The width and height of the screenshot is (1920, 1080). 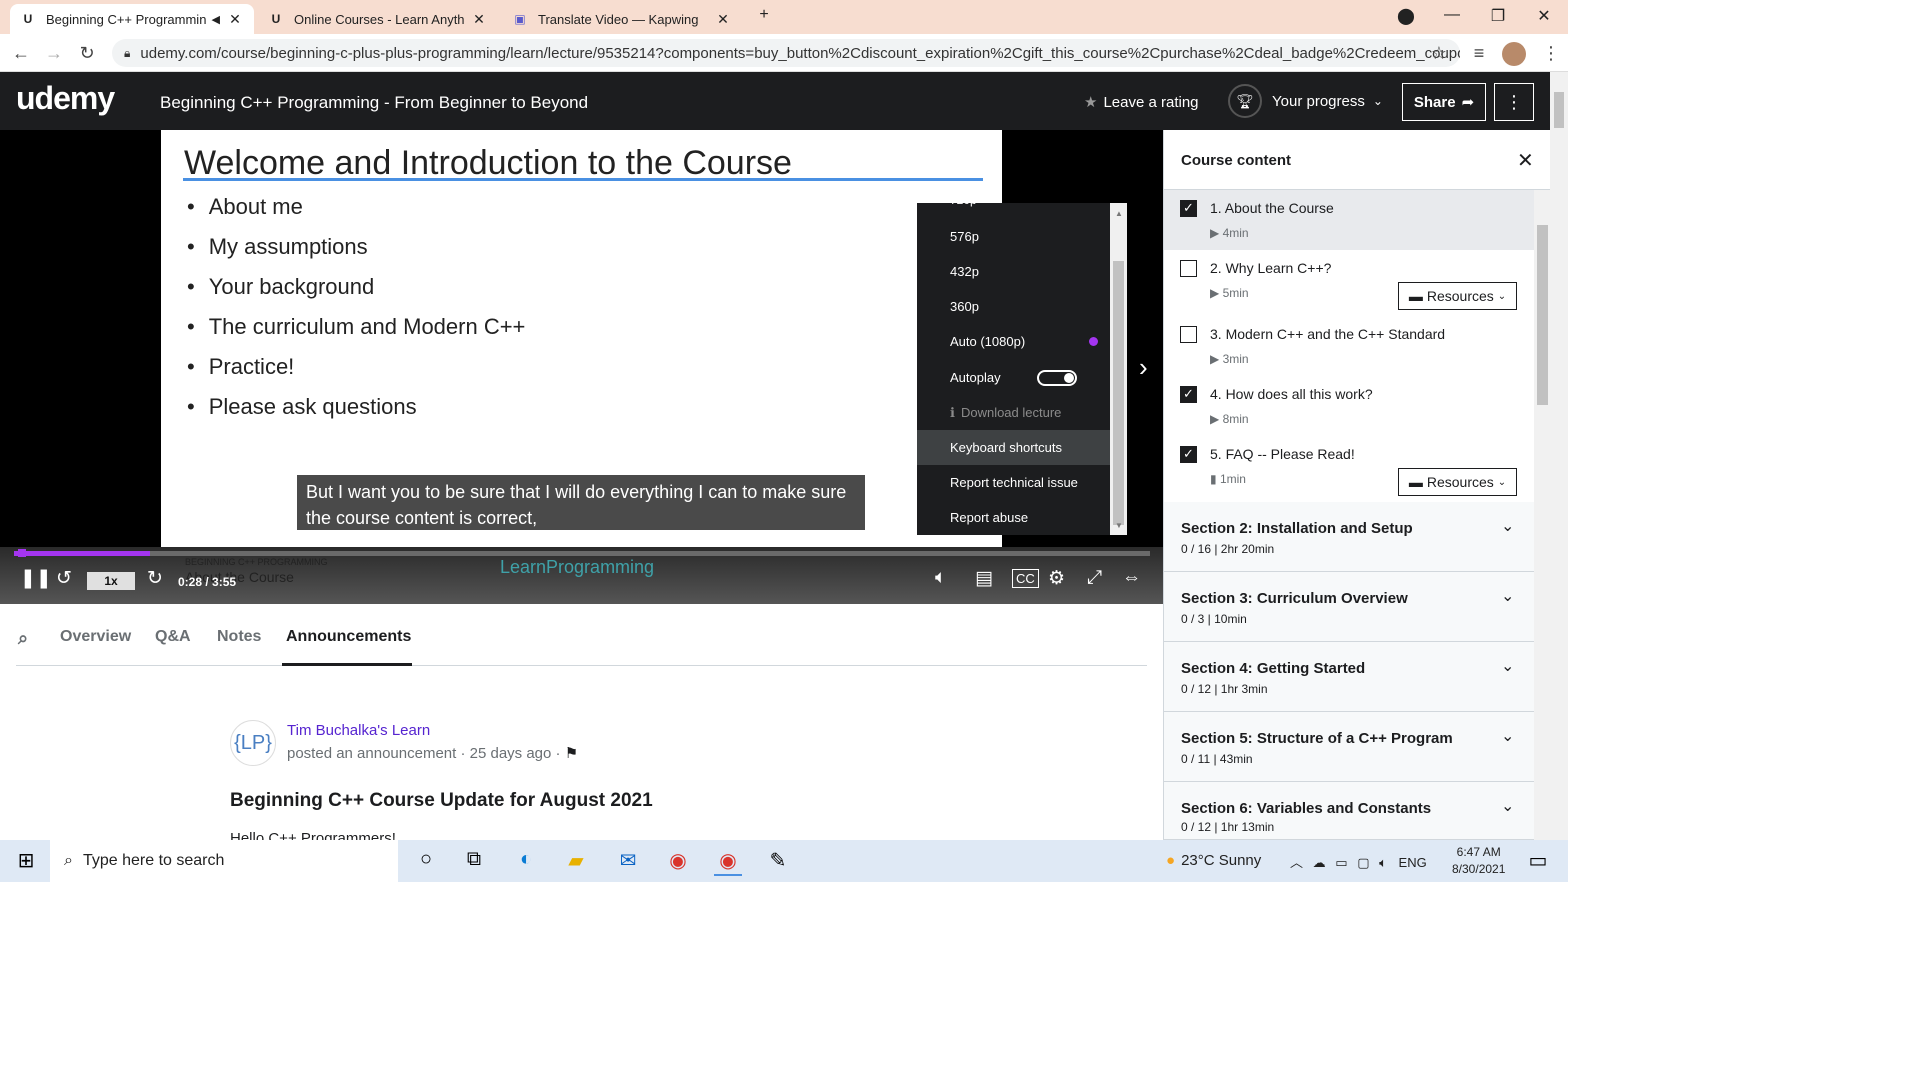 What do you see at coordinates (1514, 54) in the screenshot?
I see `profile-avatar` at bounding box center [1514, 54].